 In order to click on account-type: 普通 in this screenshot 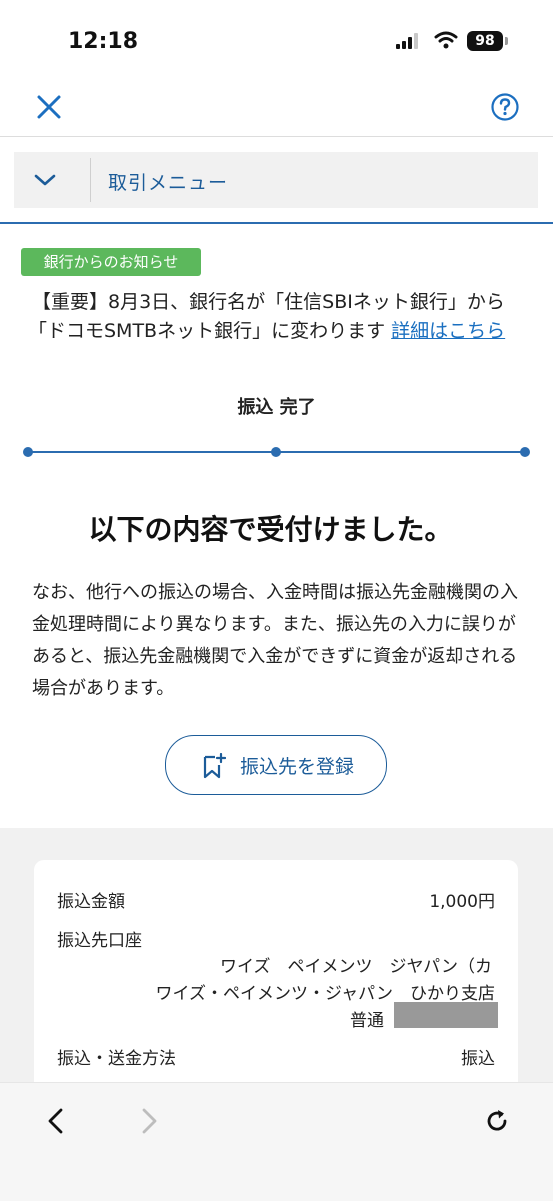, I will do `click(367, 1021)`.